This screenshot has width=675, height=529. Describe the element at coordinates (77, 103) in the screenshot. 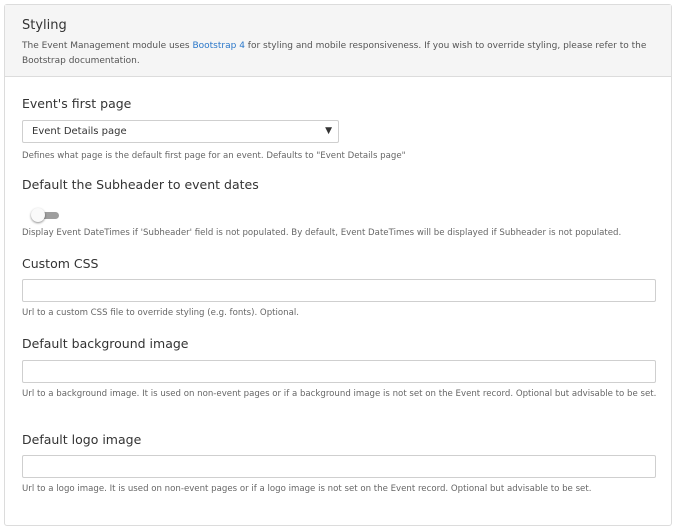

I see `first-page-label: Event's first page` at that location.